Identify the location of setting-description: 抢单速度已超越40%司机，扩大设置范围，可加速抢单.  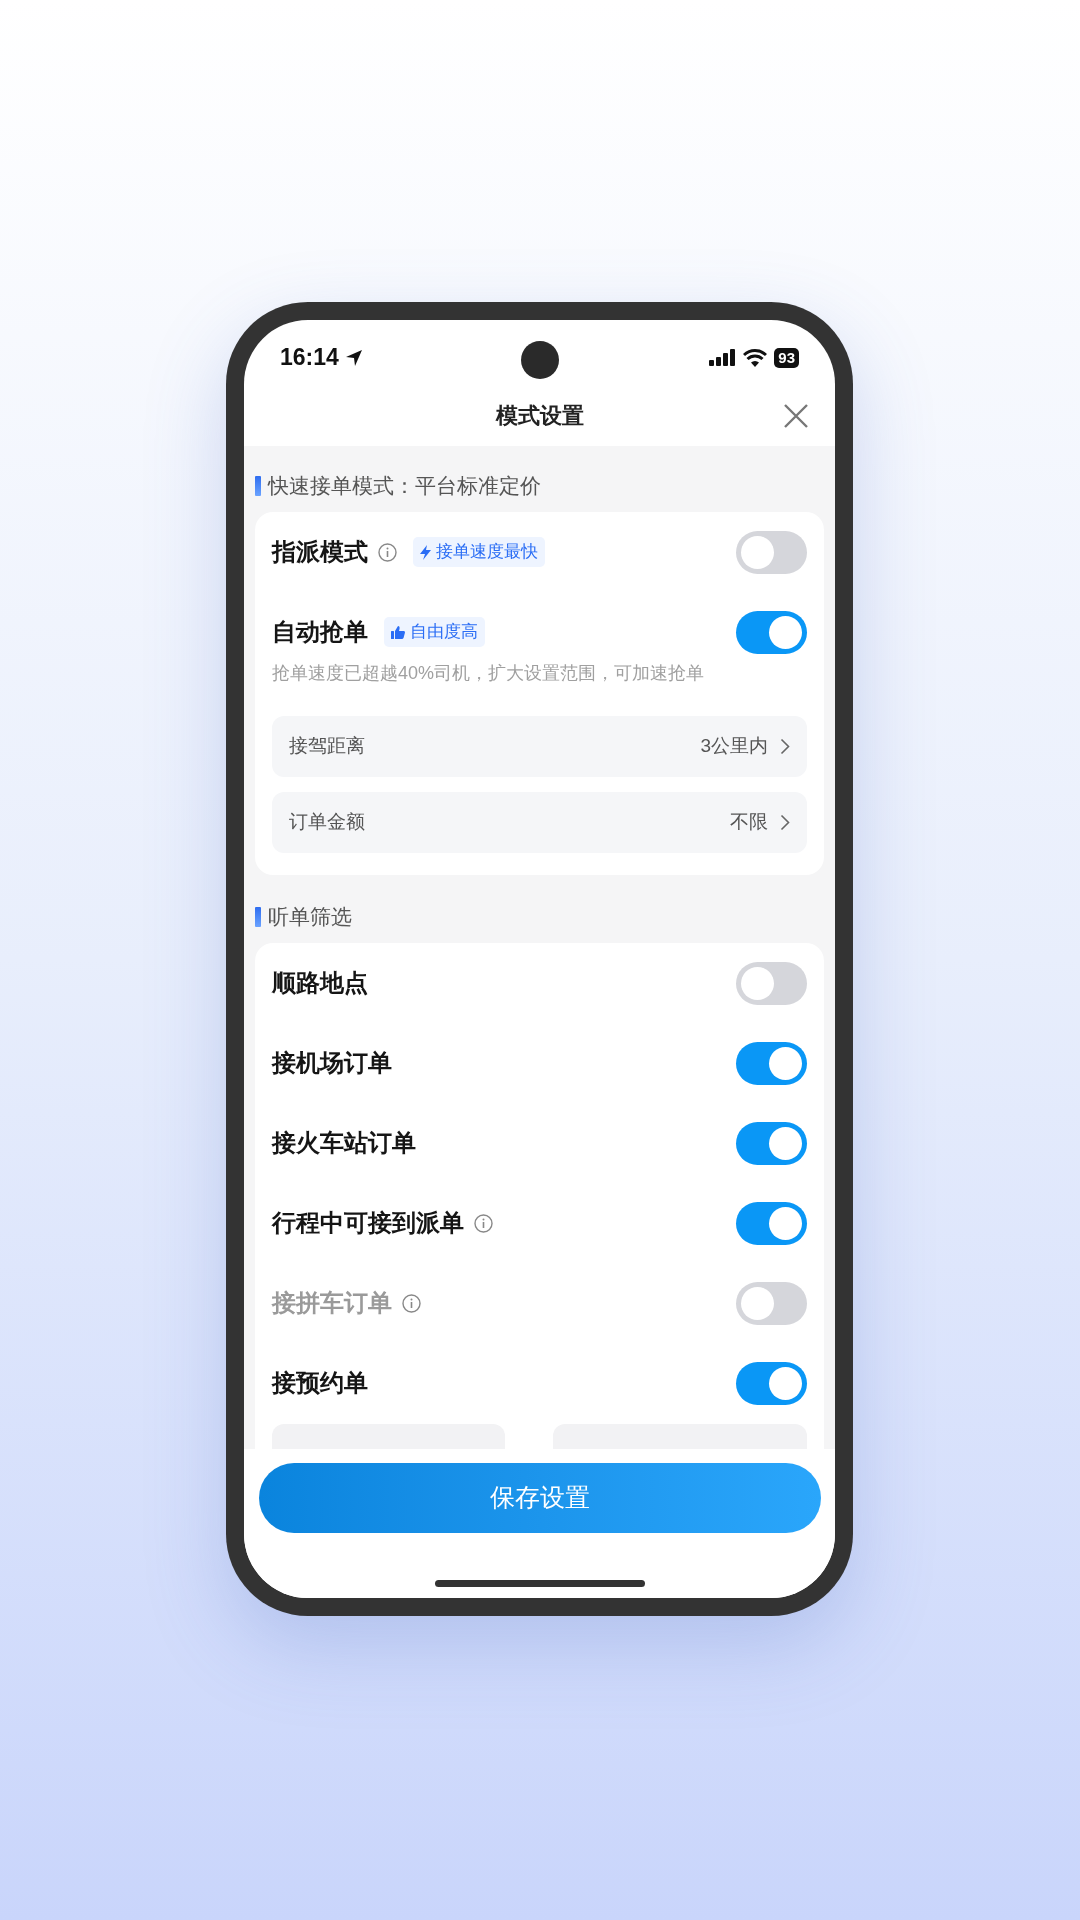
(489, 673).